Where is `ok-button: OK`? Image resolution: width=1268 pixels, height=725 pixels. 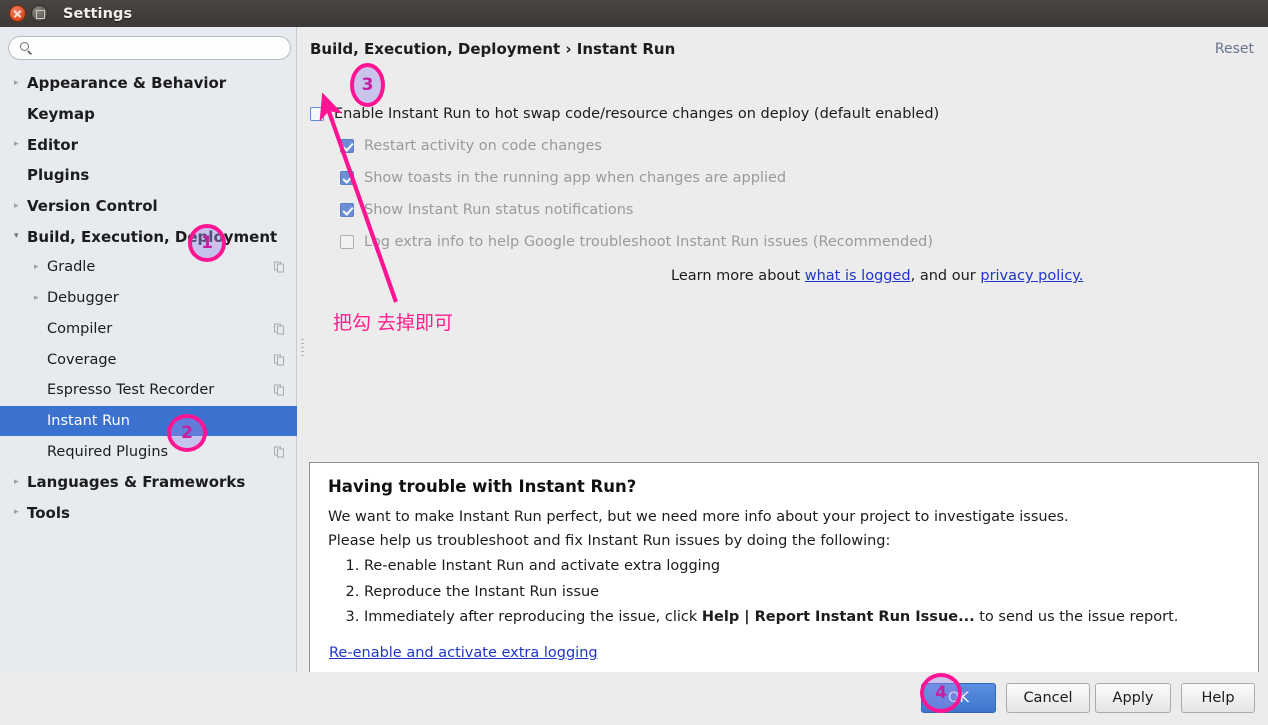 ok-button: OK is located at coordinates (958, 698).